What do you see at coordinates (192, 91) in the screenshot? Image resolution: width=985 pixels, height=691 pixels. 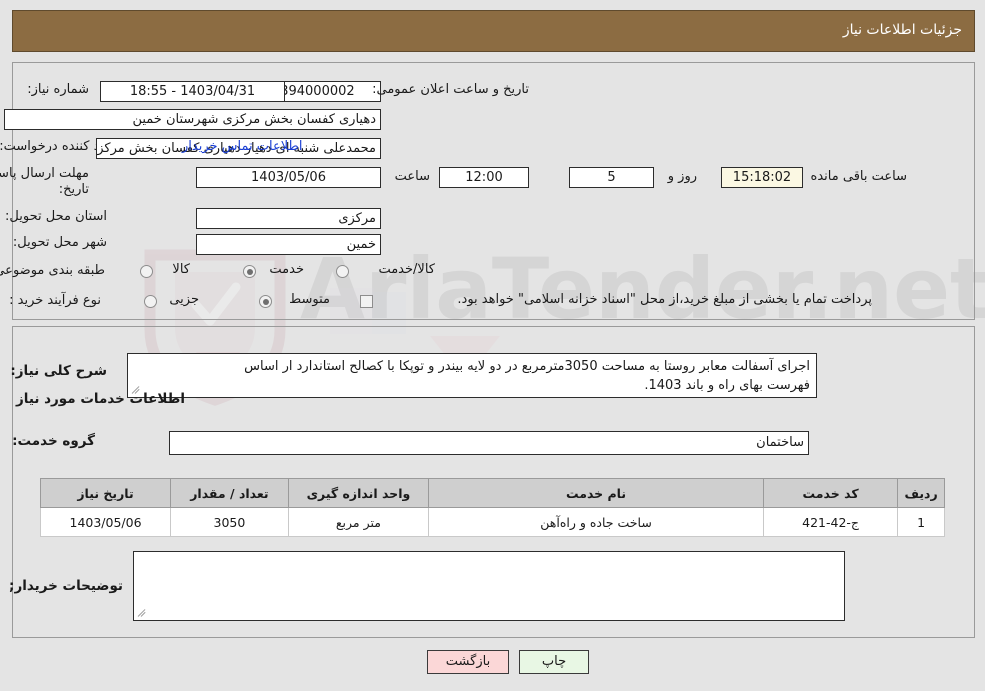 I see `announce-datetime-value: 1403/04/31 - 18:55` at bounding box center [192, 91].